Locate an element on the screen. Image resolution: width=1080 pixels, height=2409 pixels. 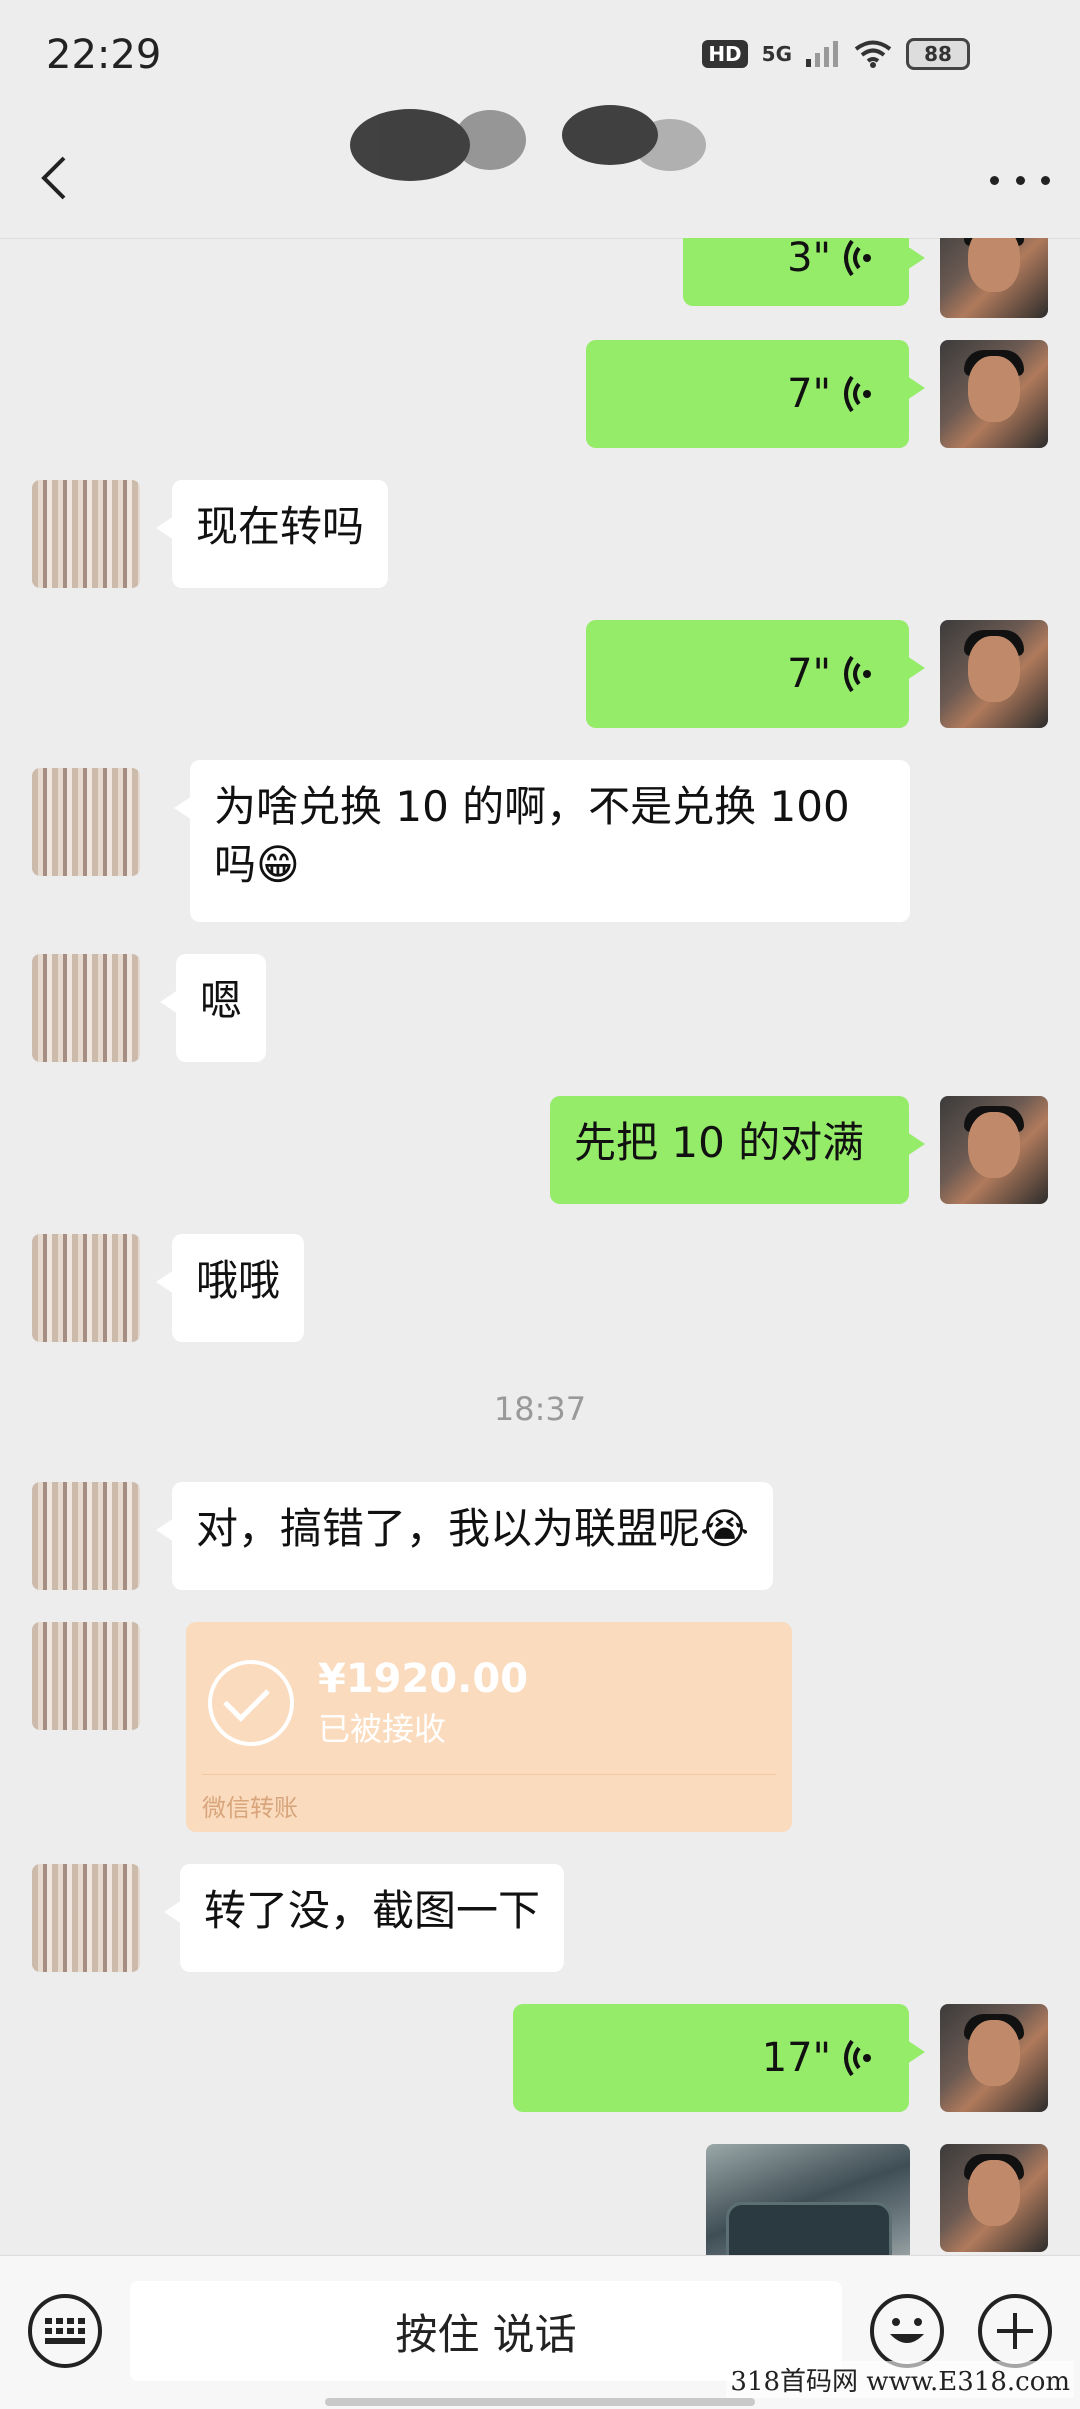
status-icons: HD 5G 88 is located at coordinates (836, 54).